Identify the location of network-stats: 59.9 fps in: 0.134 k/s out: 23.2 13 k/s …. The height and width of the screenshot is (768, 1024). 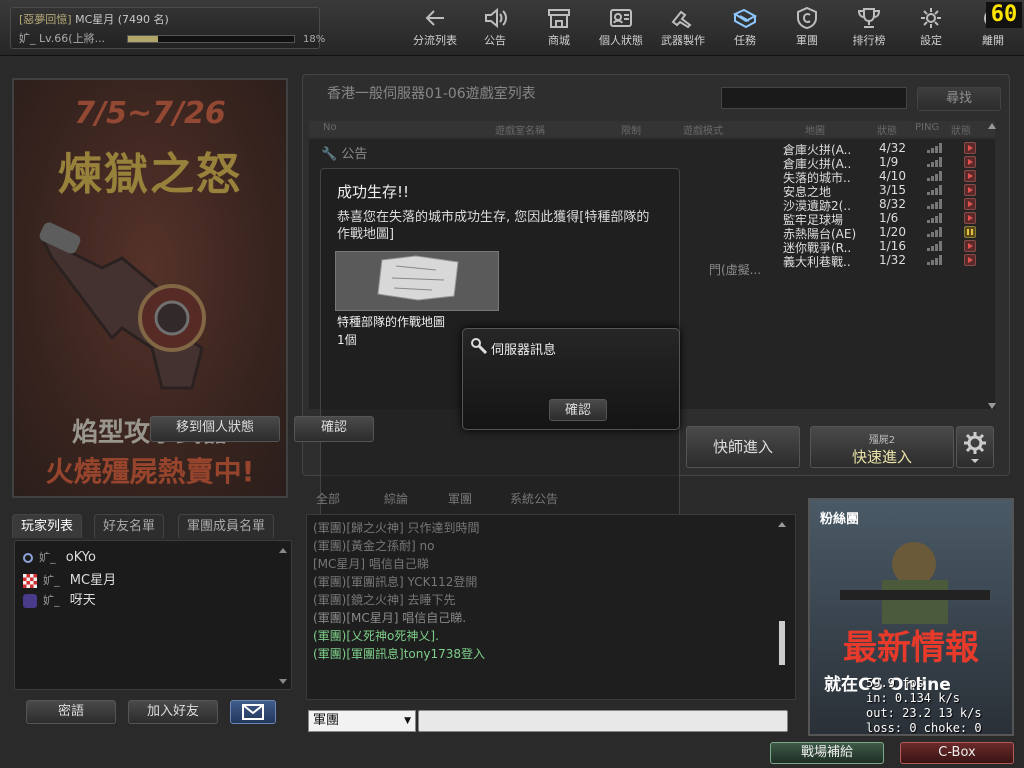
(924, 705).